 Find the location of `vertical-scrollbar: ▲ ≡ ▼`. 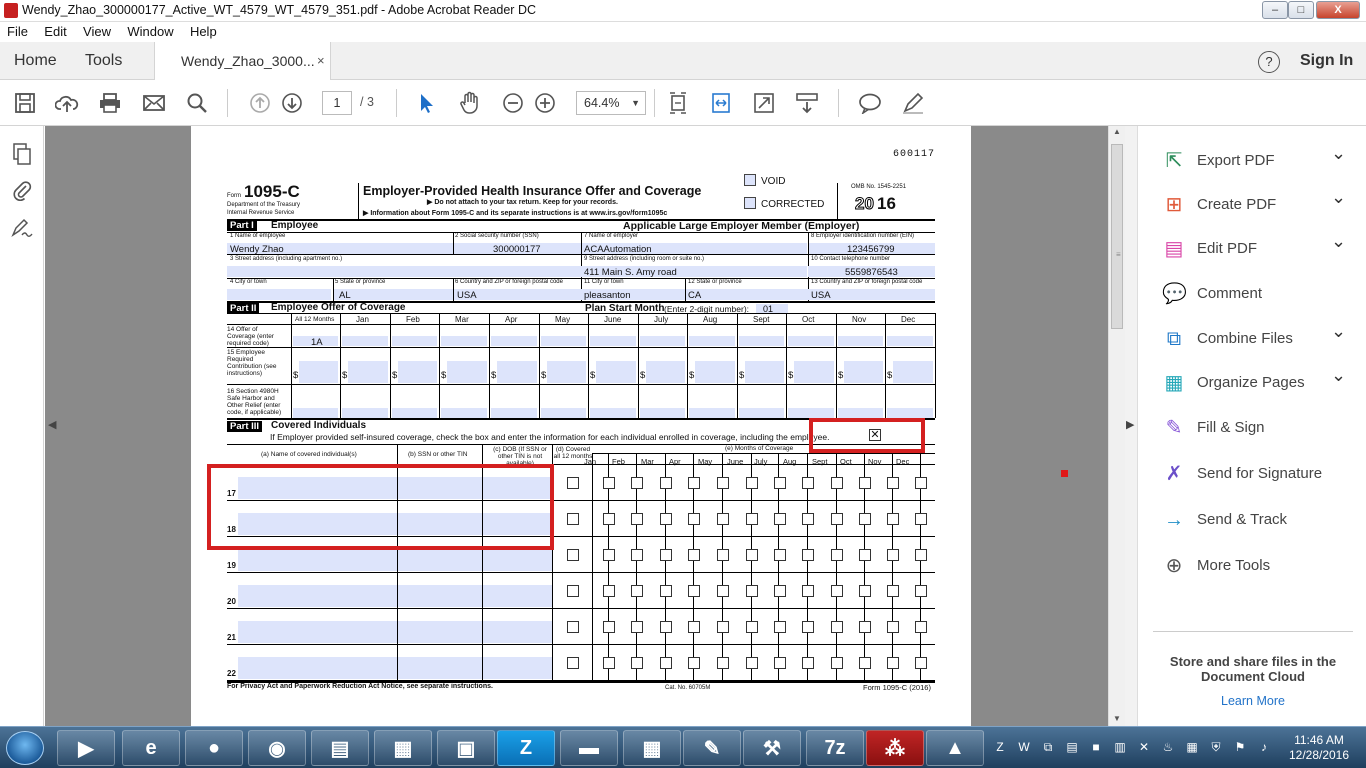

vertical-scrollbar: ▲ ≡ ▼ is located at coordinates (1116, 426).